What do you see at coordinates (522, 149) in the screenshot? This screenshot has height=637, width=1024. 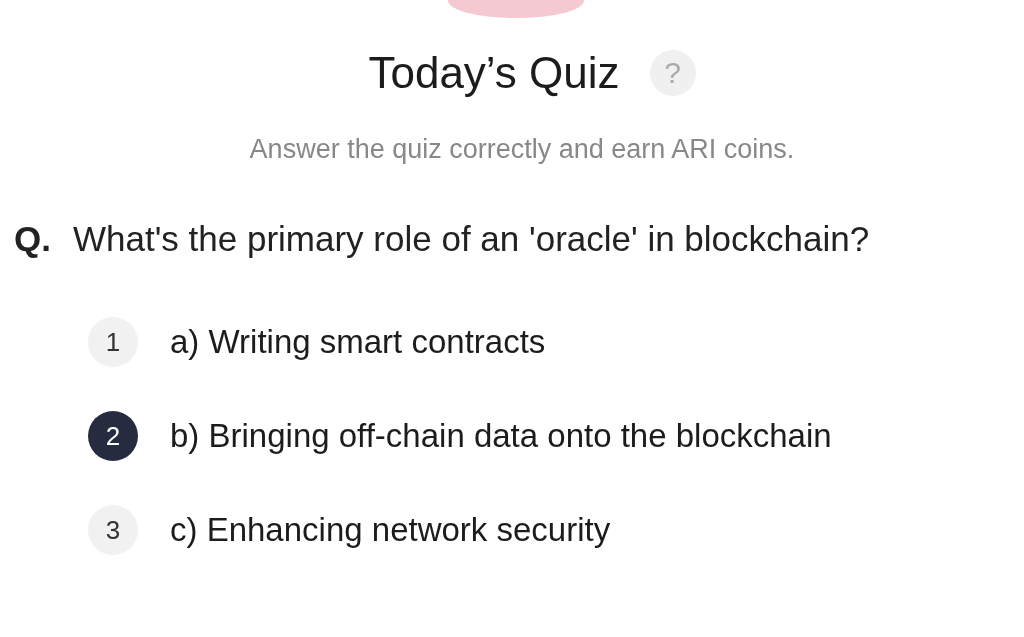 I see `quiz-subtitle: Answer the quiz correctly and earn ARI coins.` at bounding box center [522, 149].